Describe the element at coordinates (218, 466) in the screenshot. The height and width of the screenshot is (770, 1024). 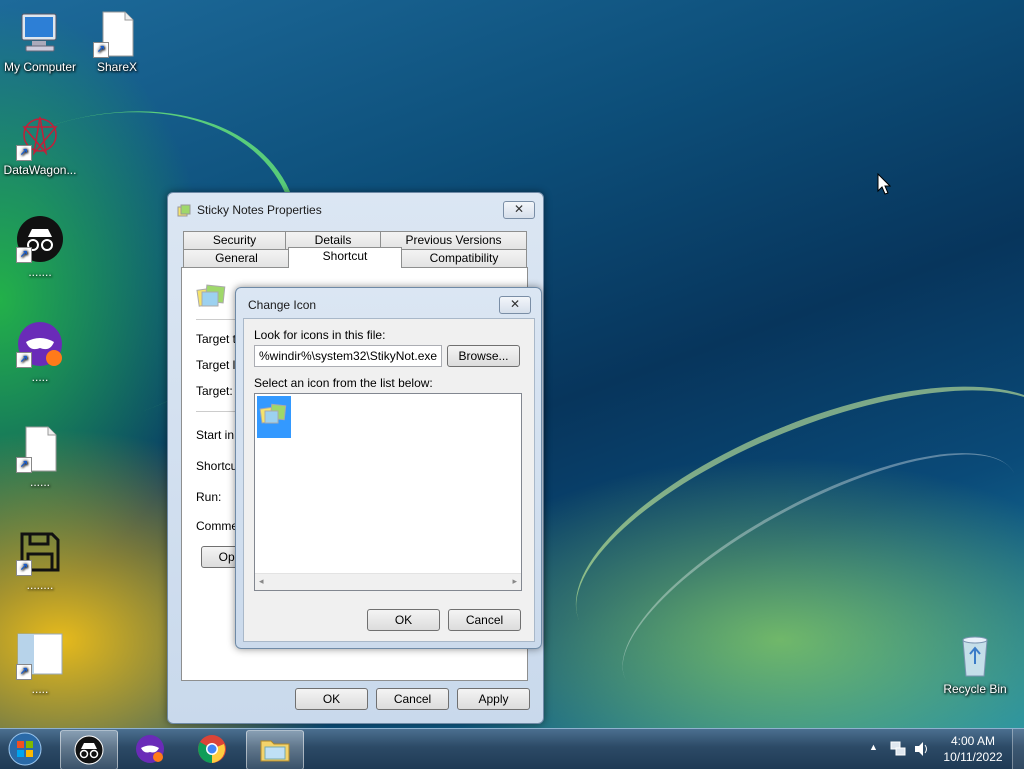
I see `field-label-shortcut-key: Shortcut` at that location.